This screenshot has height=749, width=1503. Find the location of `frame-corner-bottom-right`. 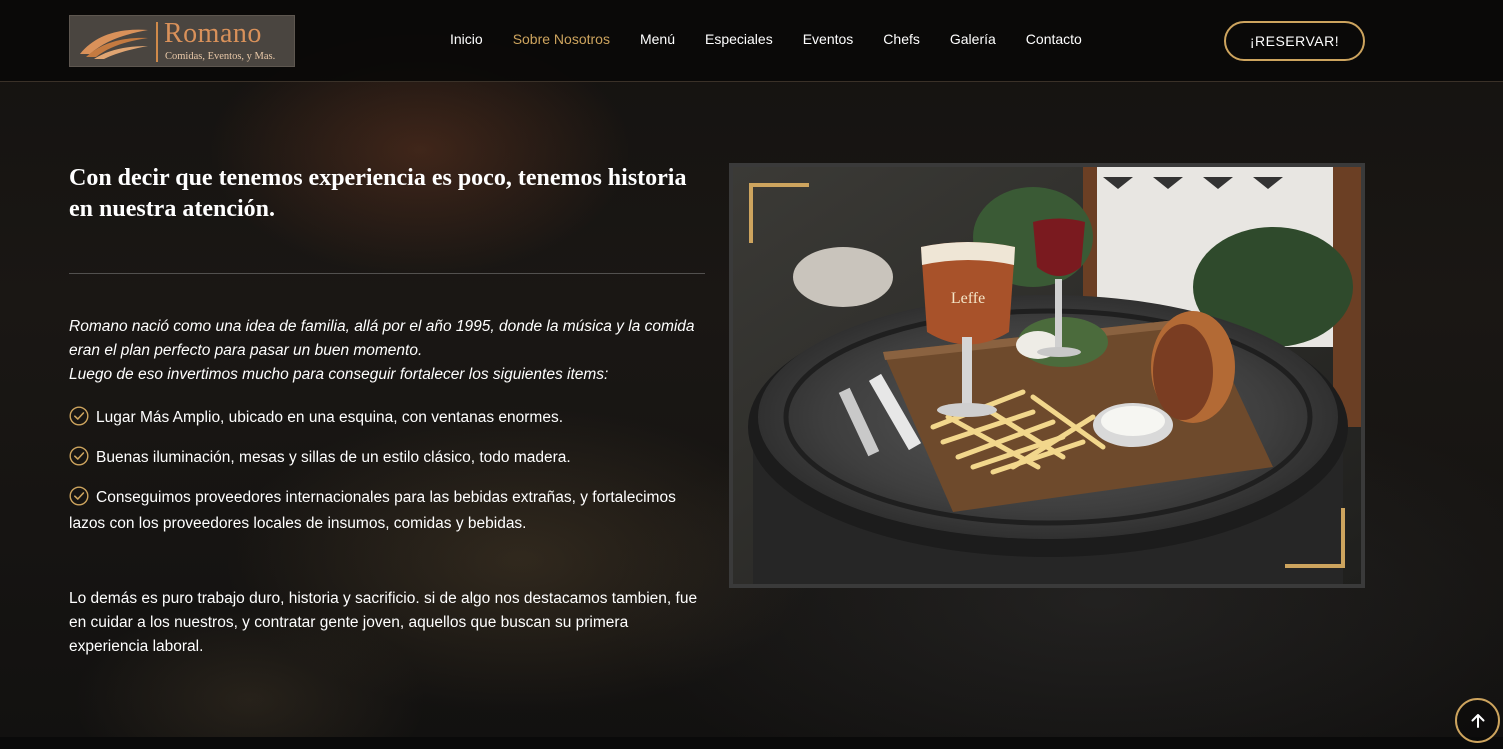

frame-corner-bottom-right is located at coordinates (1315, 538).